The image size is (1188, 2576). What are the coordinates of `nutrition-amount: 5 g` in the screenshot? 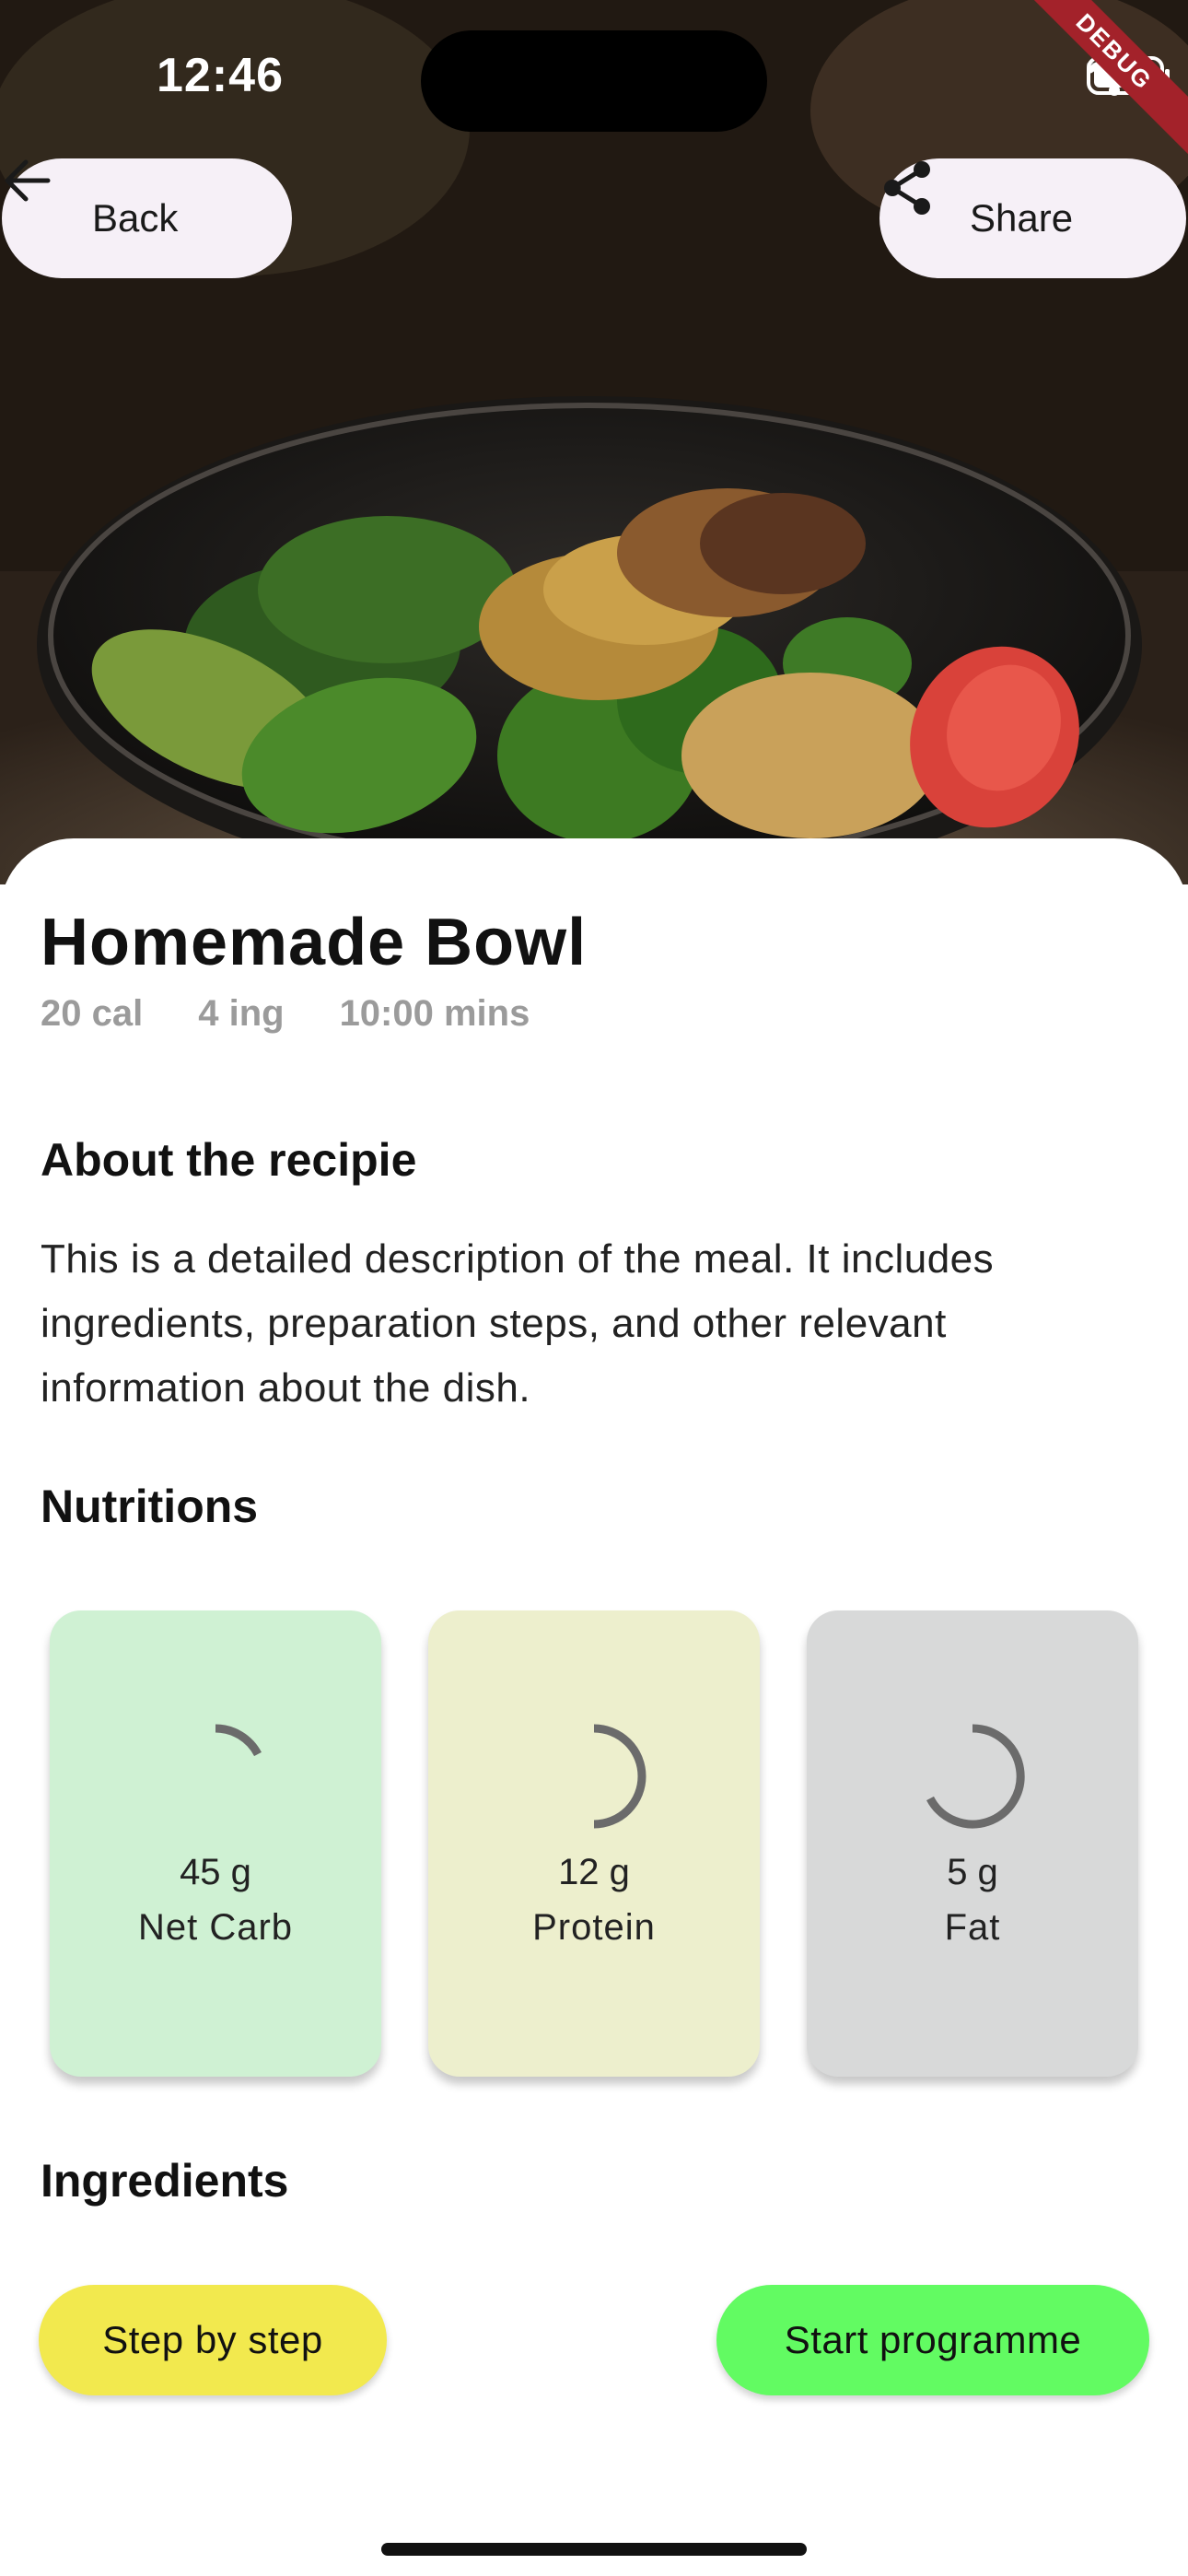 It's located at (973, 1872).